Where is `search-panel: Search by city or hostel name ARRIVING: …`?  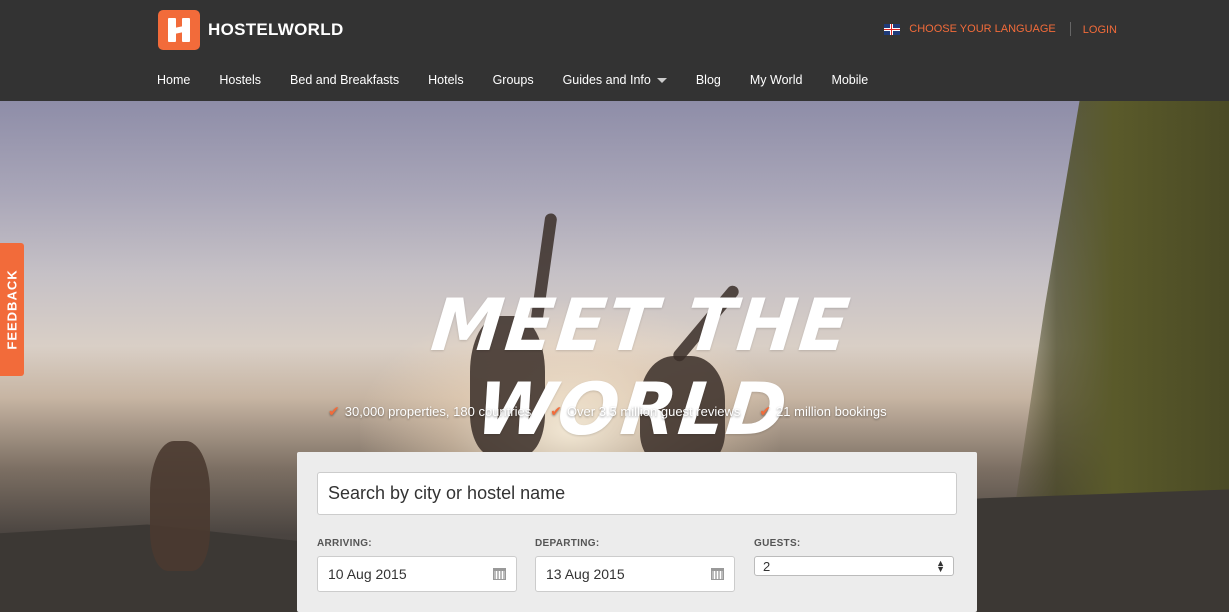
search-panel: Search by city or hostel name ARRIVING: … is located at coordinates (637, 532).